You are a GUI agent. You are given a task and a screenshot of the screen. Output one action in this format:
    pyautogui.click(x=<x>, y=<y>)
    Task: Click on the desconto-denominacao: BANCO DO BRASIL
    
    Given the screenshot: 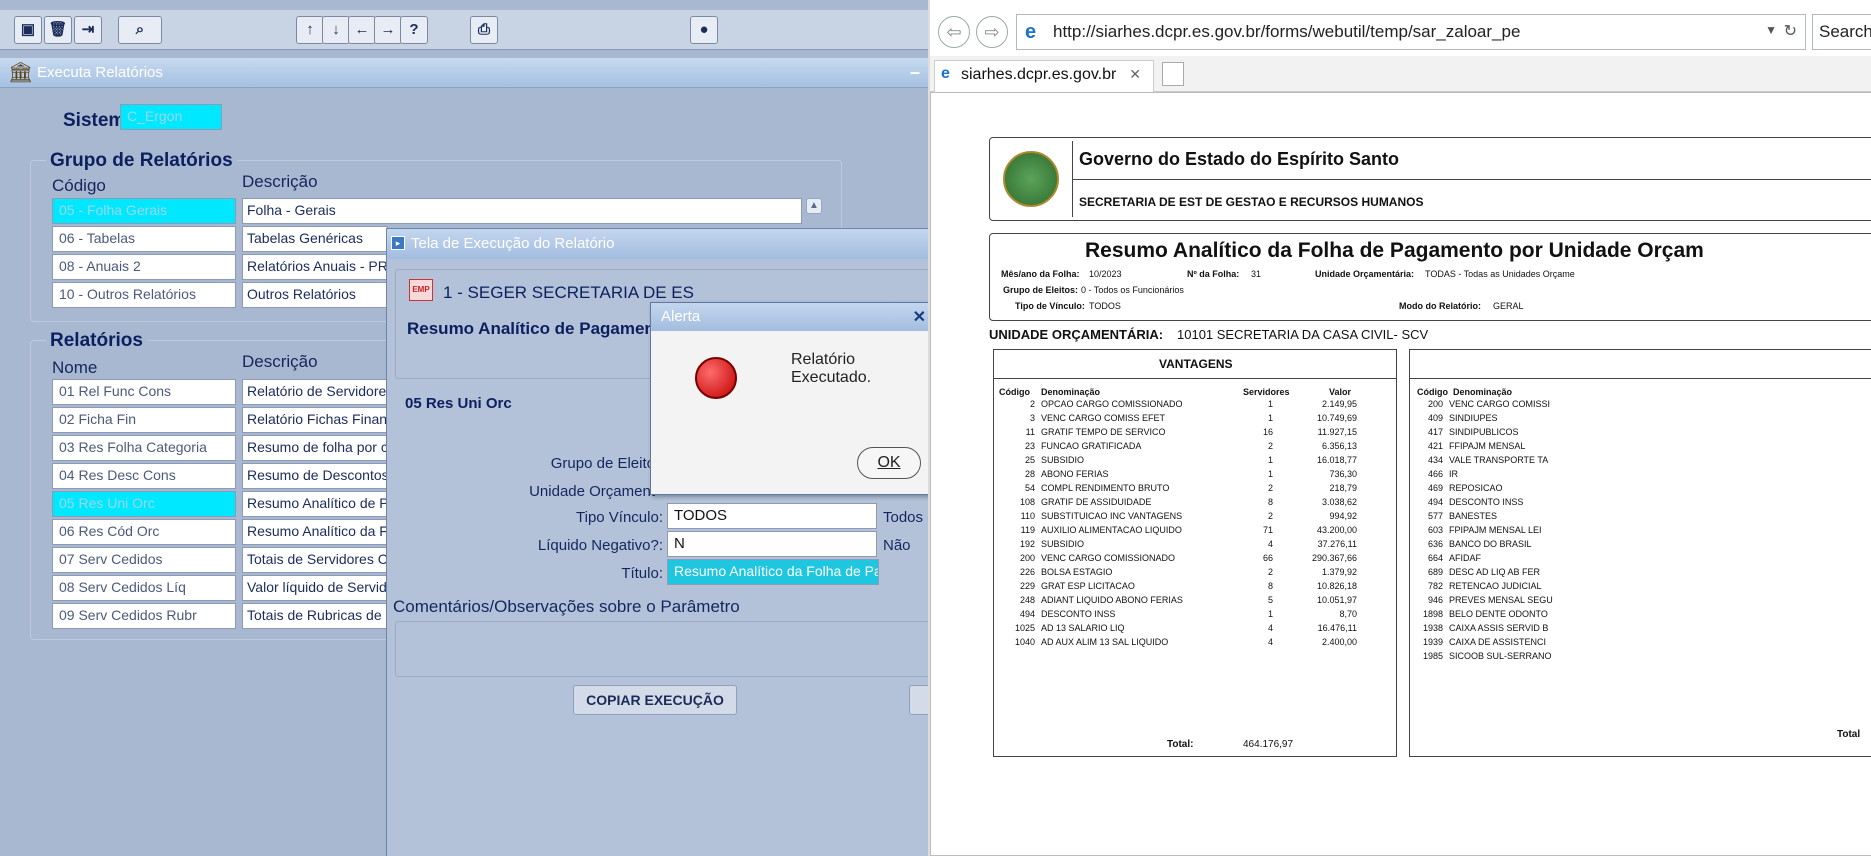 What is the action you would take?
    pyautogui.click(x=1490, y=544)
    